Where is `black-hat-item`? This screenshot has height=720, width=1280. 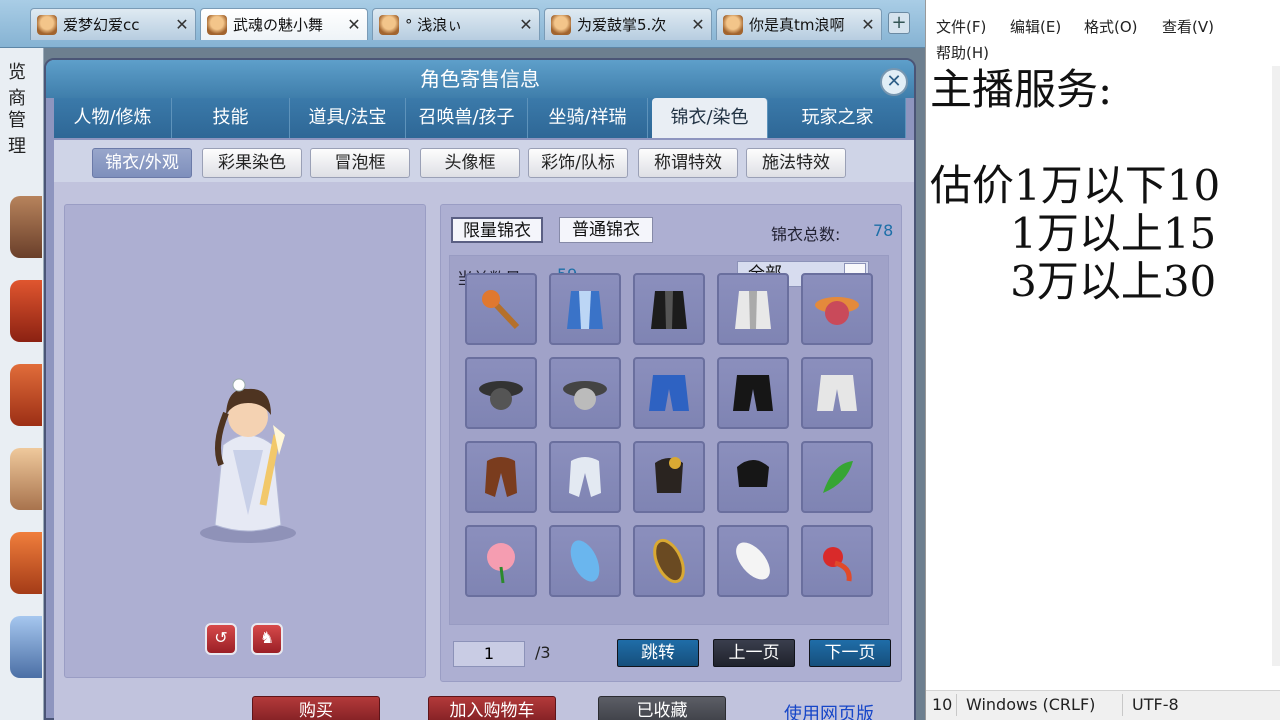
black-hat-item is located at coordinates (501, 393).